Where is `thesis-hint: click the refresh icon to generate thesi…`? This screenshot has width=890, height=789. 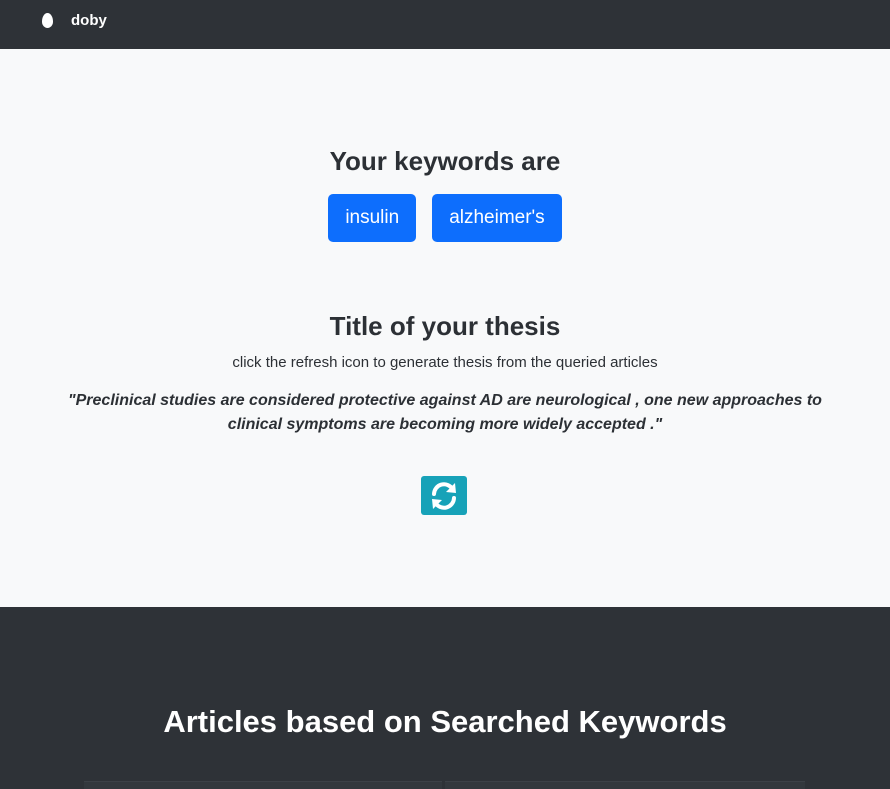
thesis-hint: click the refresh icon to generate thesi… is located at coordinates (445, 362).